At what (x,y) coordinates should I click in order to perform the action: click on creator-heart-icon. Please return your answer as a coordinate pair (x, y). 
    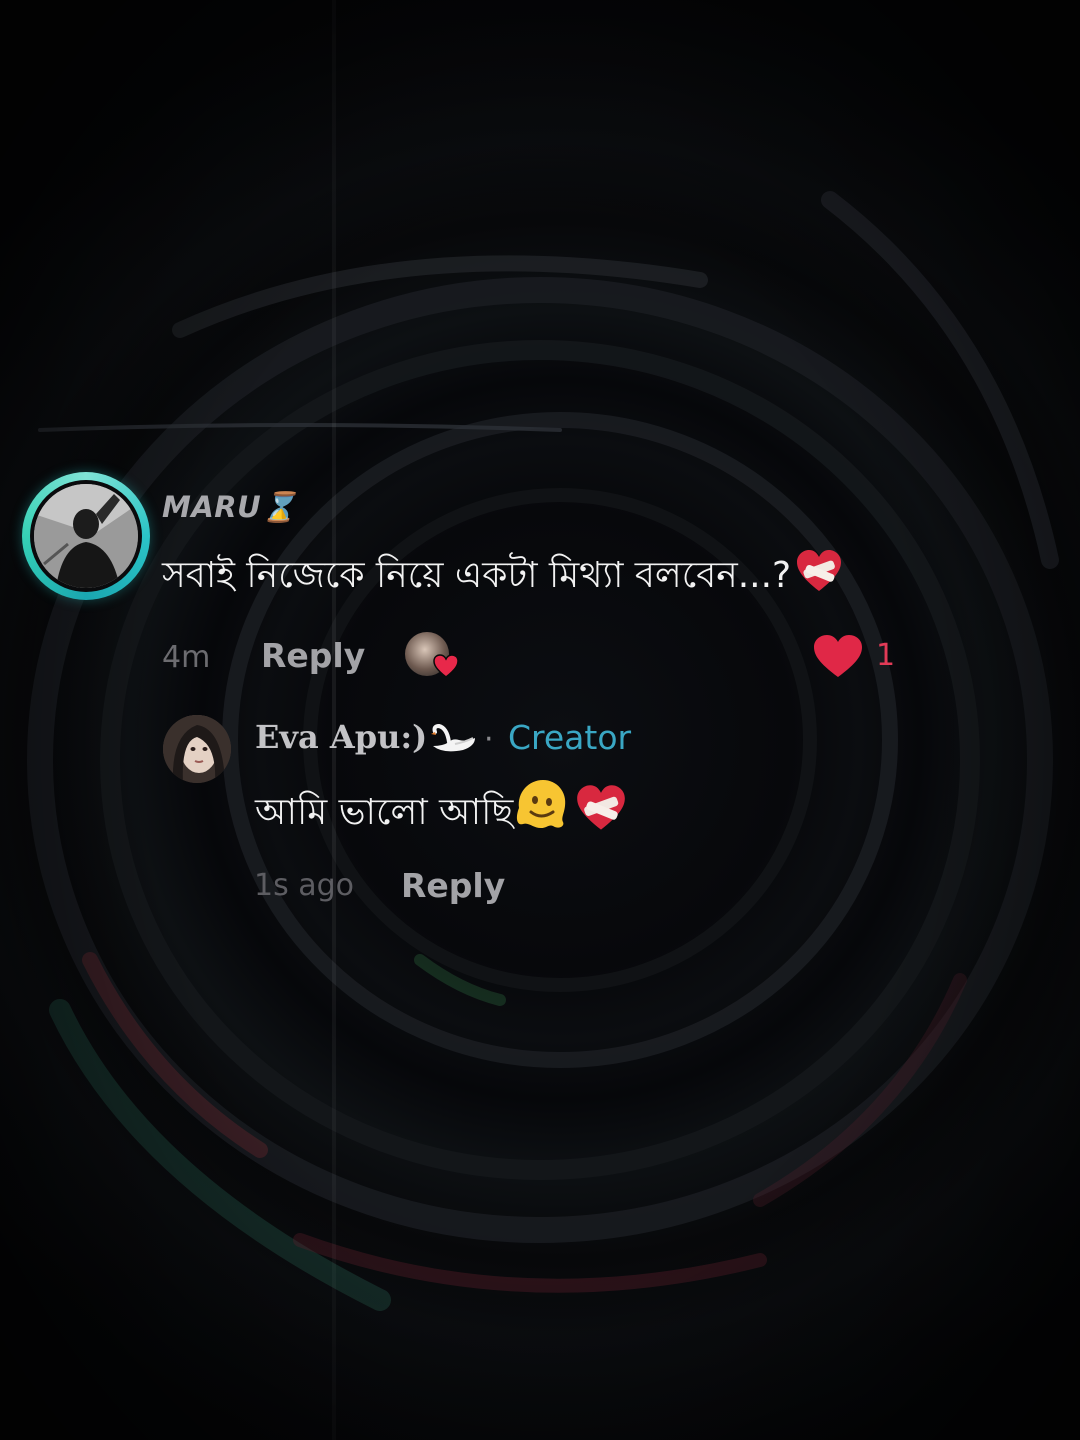
    Looking at the image, I should click on (446, 666).